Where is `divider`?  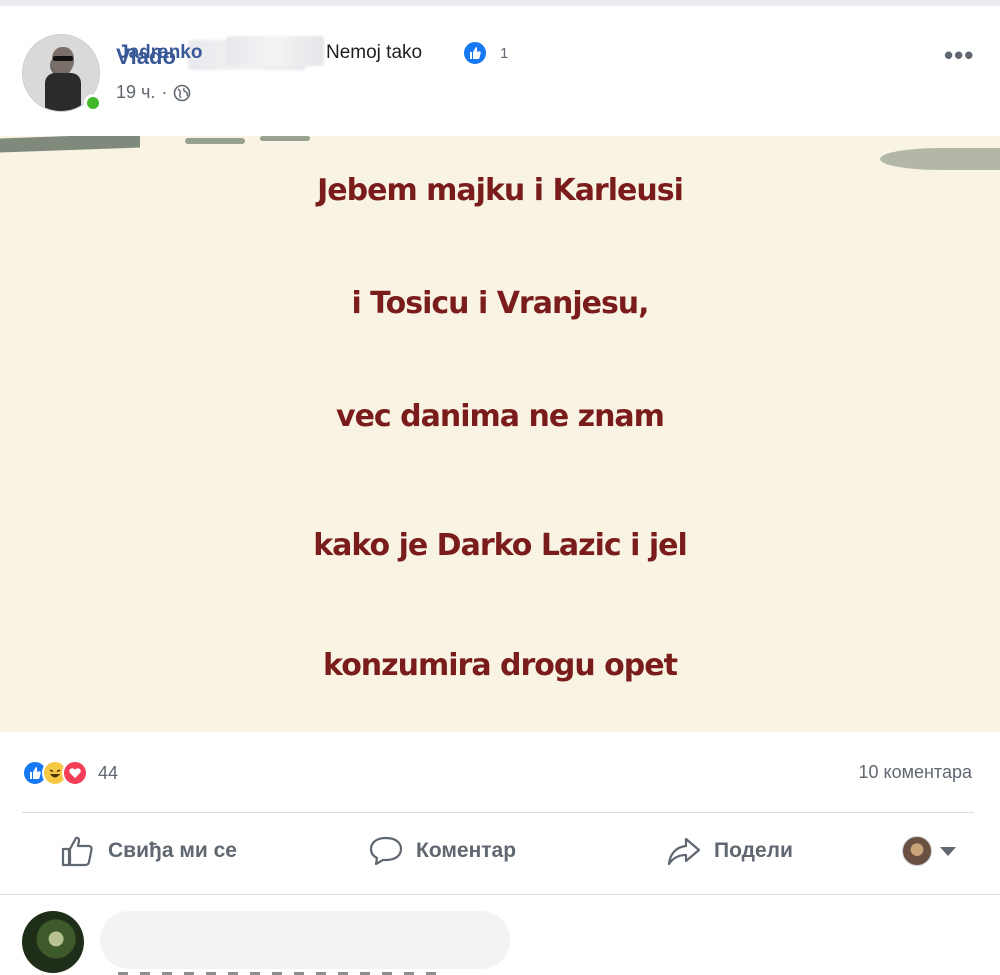
divider is located at coordinates (498, 812).